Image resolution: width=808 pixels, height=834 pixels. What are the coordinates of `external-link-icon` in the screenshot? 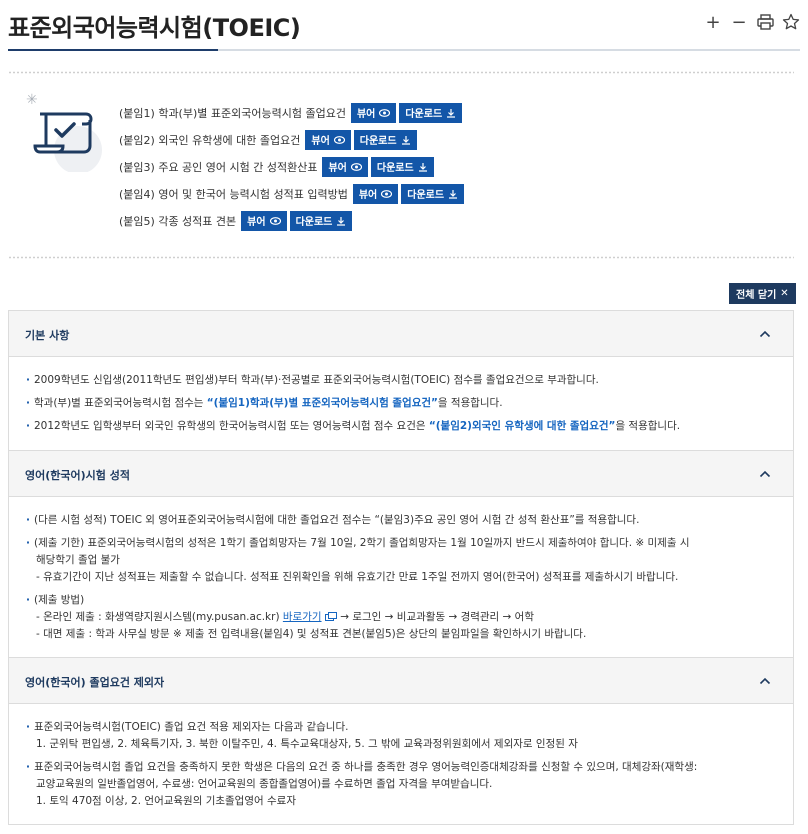 It's located at (329, 617).